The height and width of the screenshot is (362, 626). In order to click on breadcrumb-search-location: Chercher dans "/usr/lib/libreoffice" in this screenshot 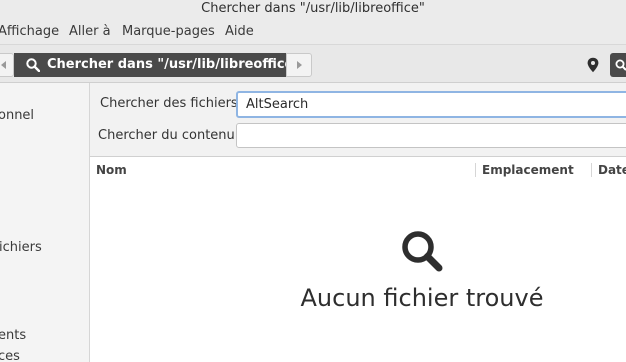, I will do `click(157, 65)`.